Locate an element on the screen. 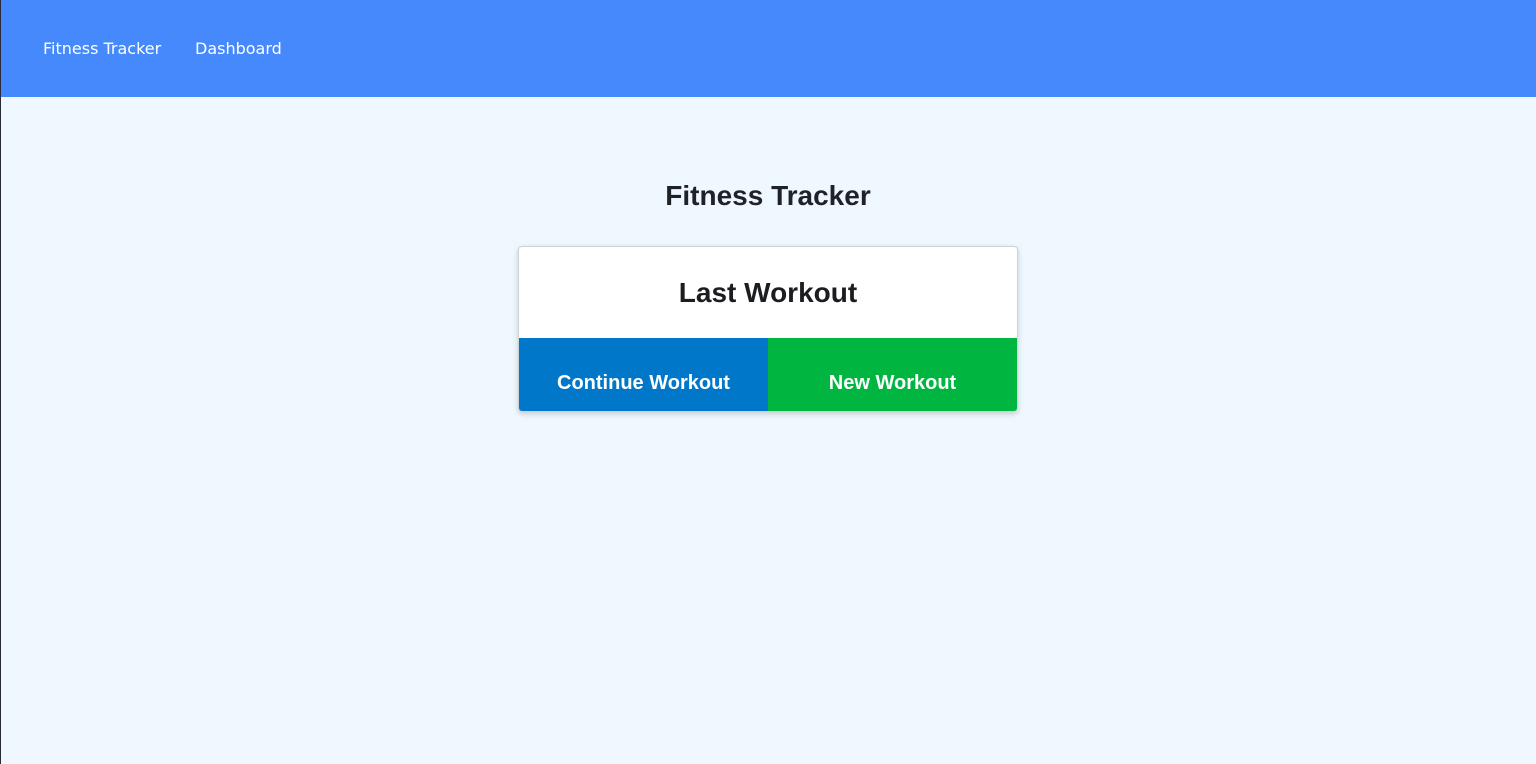 The image size is (1536, 764). window-left-edge is located at coordinates (0, 382).